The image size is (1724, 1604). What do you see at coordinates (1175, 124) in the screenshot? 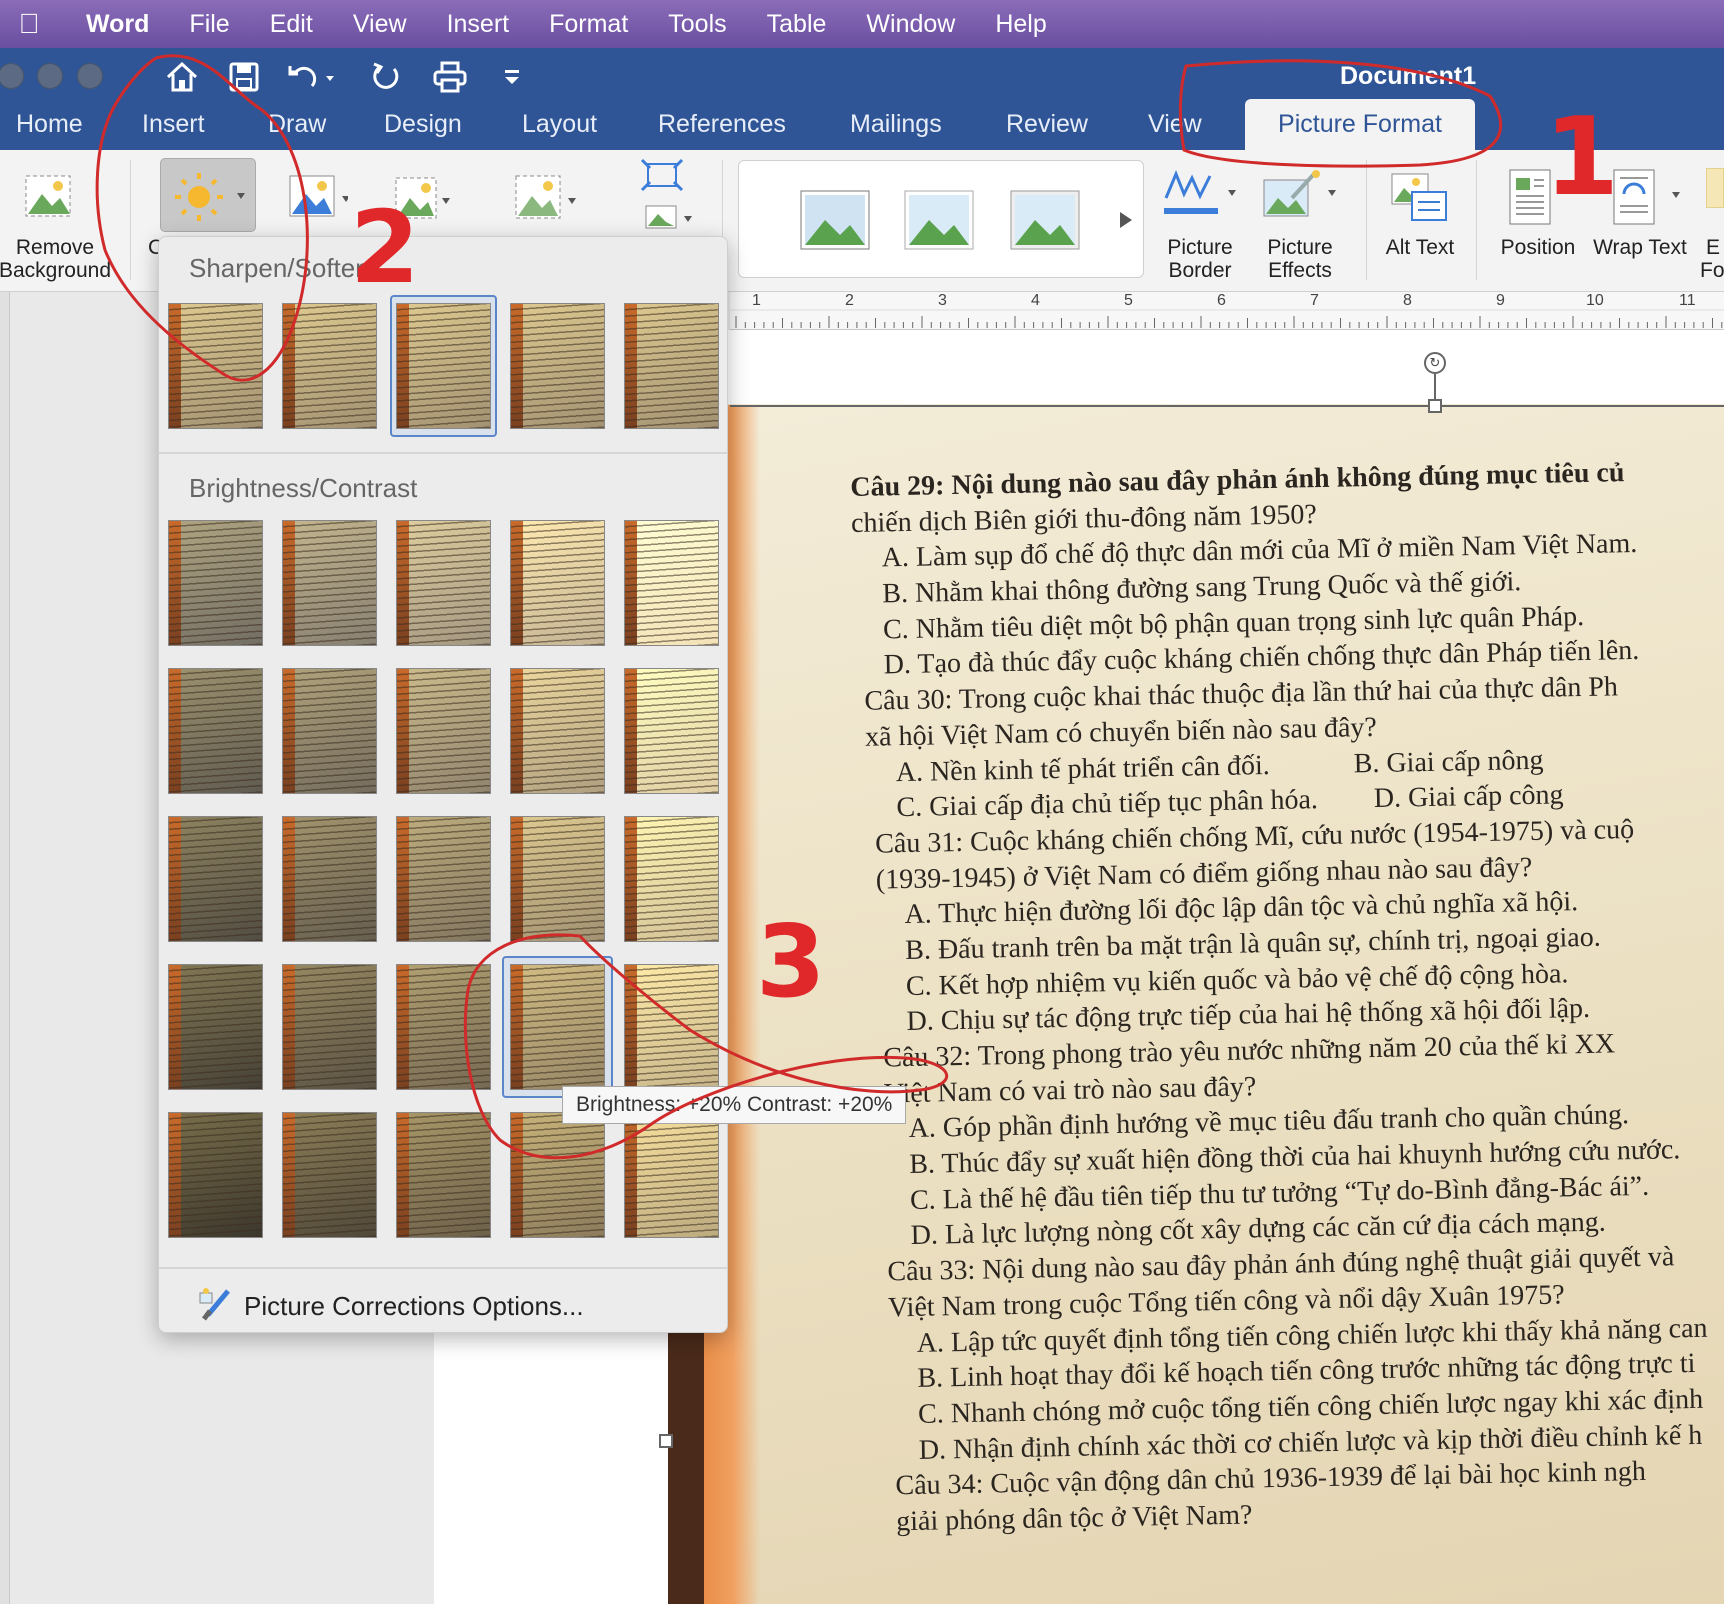
I see `tab-view: View` at bounding box center [1175, 124].